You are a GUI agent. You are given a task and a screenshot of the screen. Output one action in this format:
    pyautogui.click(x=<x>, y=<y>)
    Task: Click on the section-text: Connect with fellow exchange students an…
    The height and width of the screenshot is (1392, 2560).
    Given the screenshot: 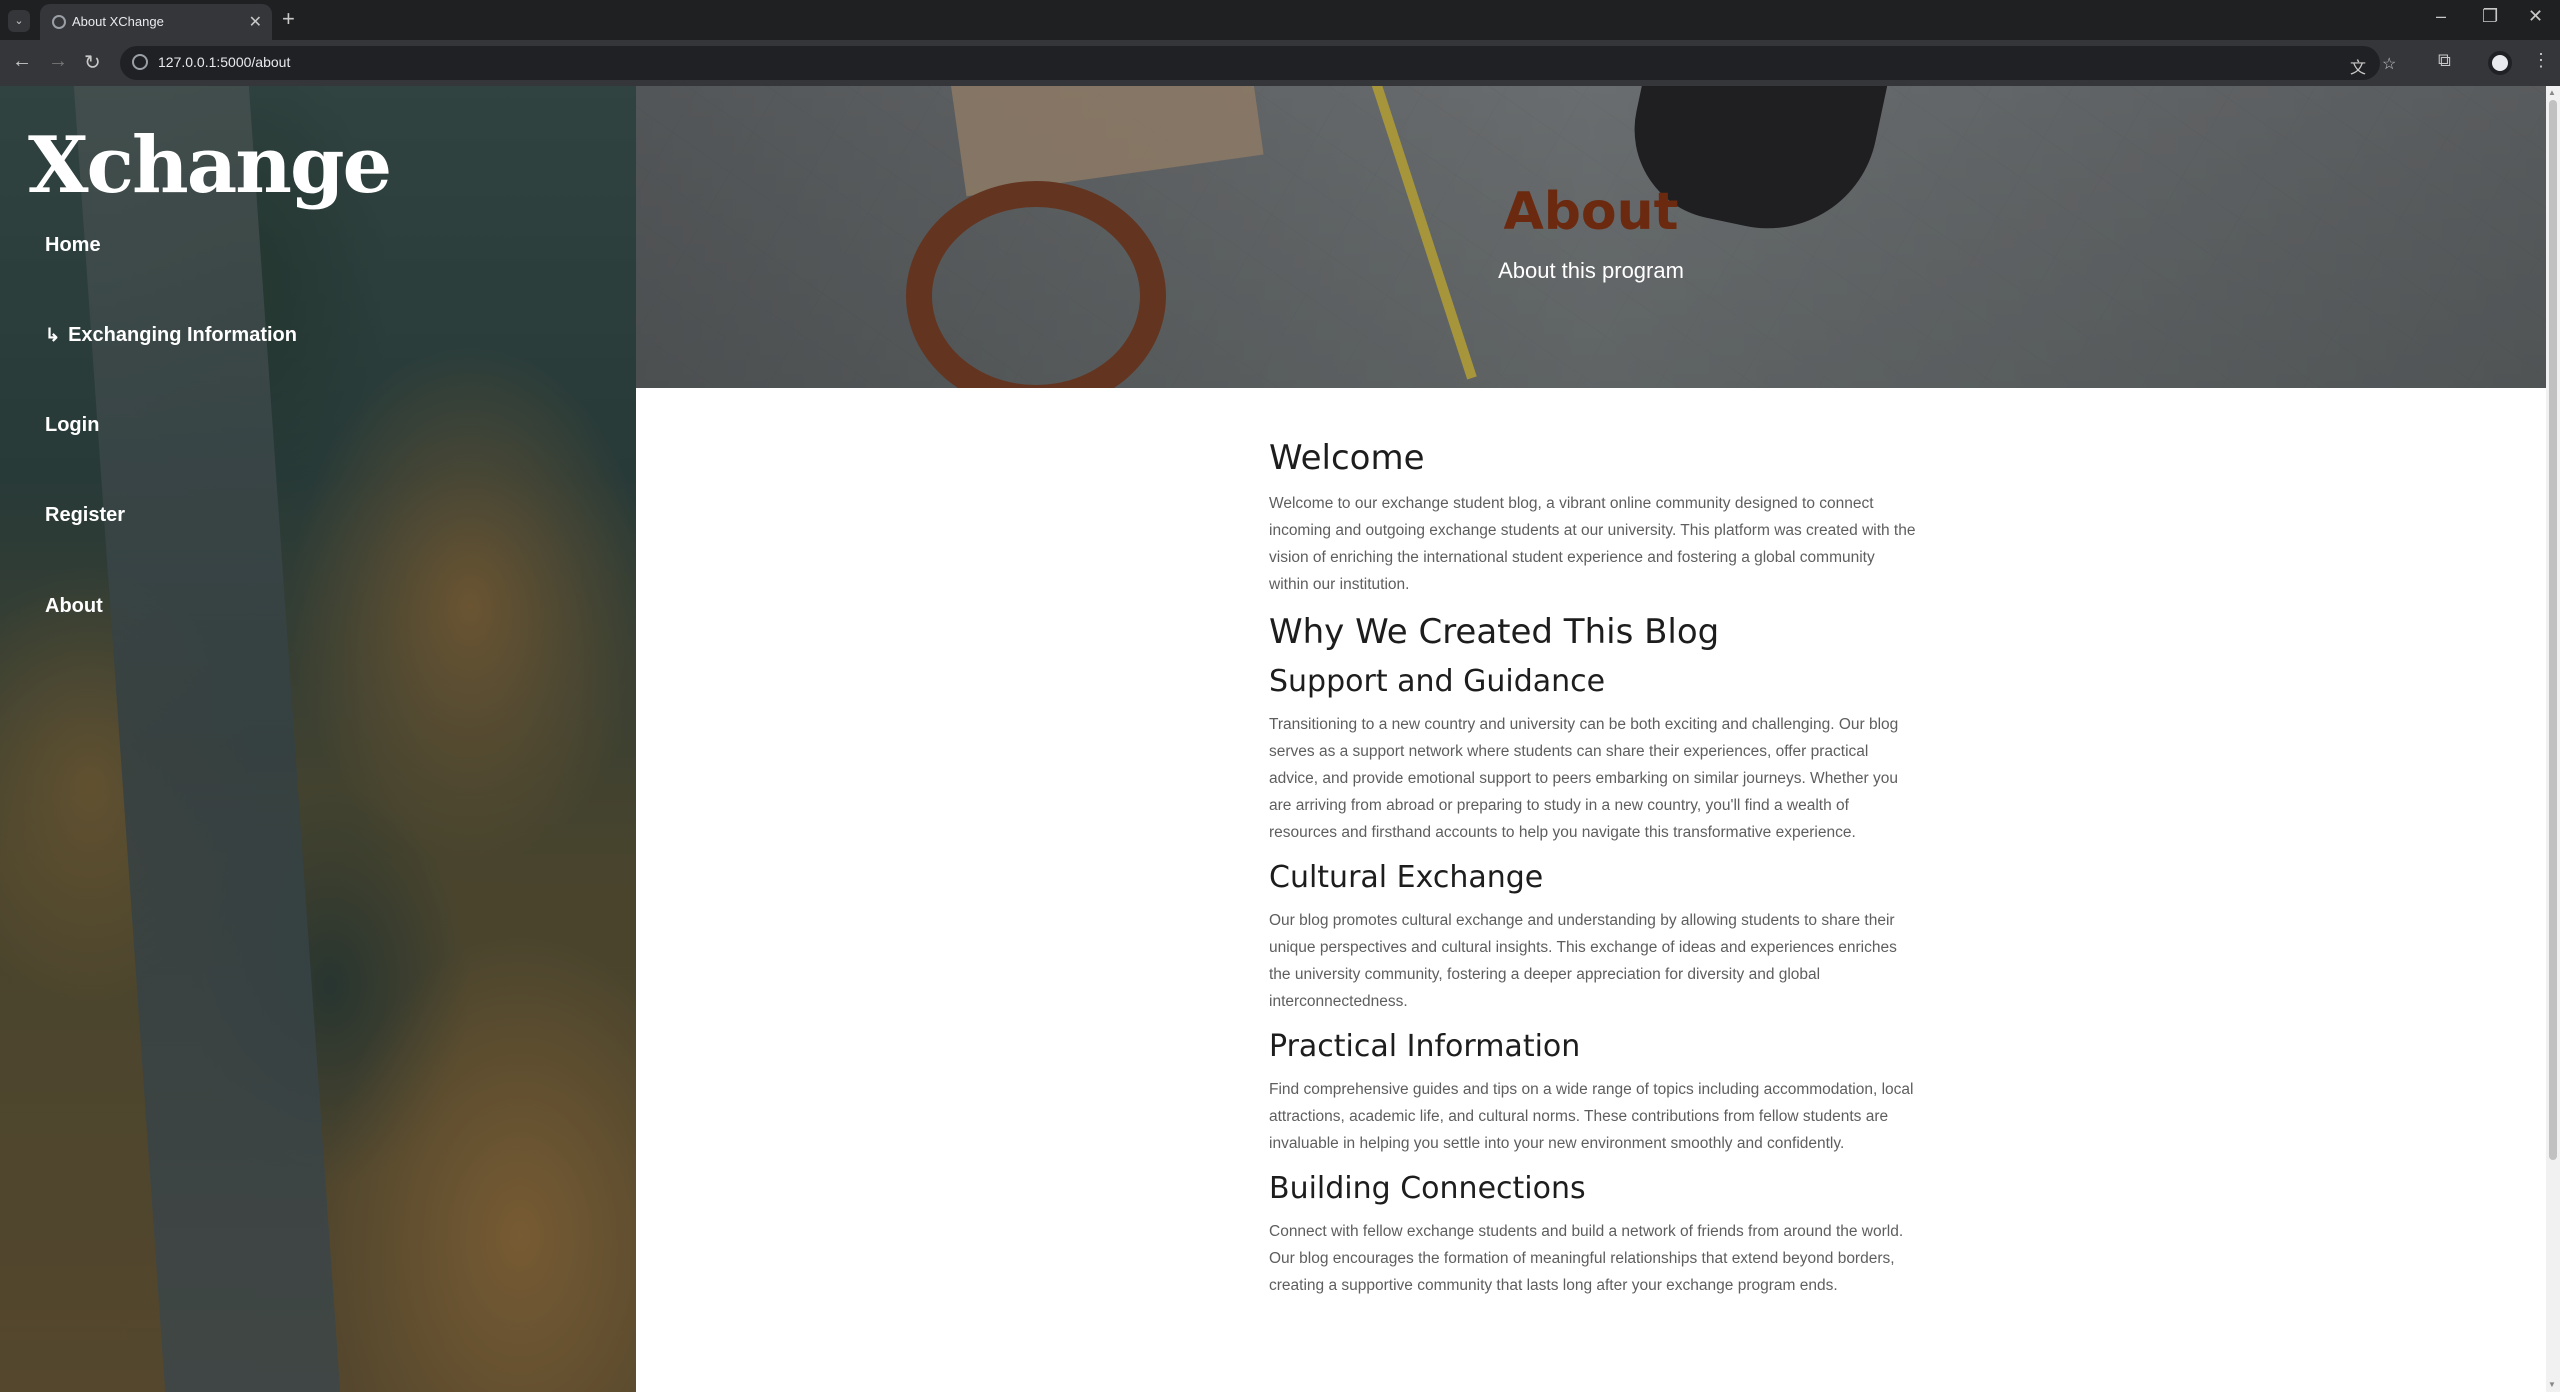 What is the action you would take?
    pyautogui.click(x=1586, y=1258)
    